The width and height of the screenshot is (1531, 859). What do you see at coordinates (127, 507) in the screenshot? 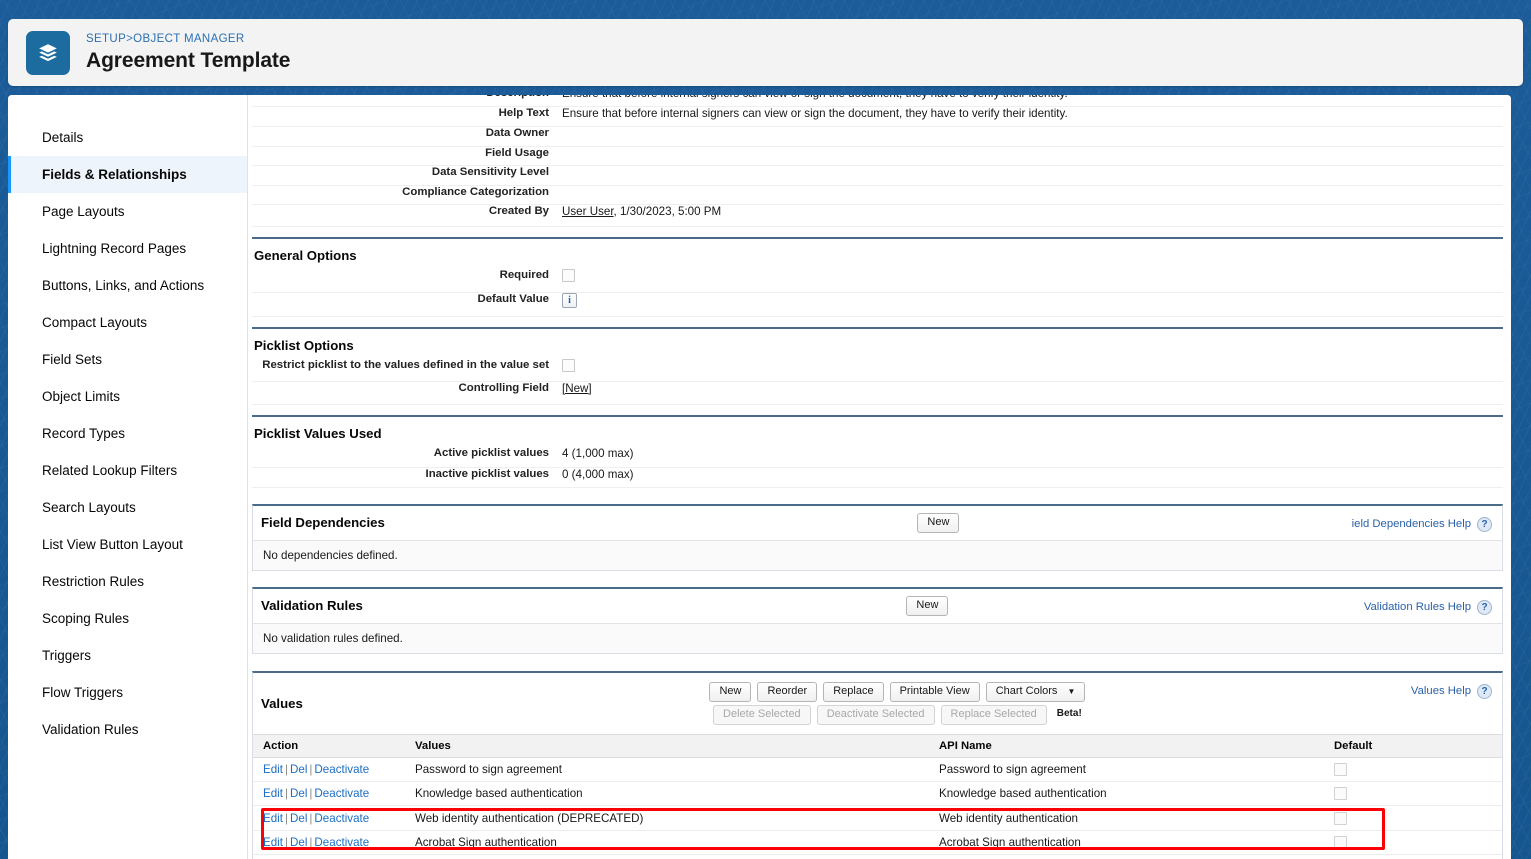
I see `sidebar-item-search-layouts: Search Layouts` at bounding box center [127, 507].